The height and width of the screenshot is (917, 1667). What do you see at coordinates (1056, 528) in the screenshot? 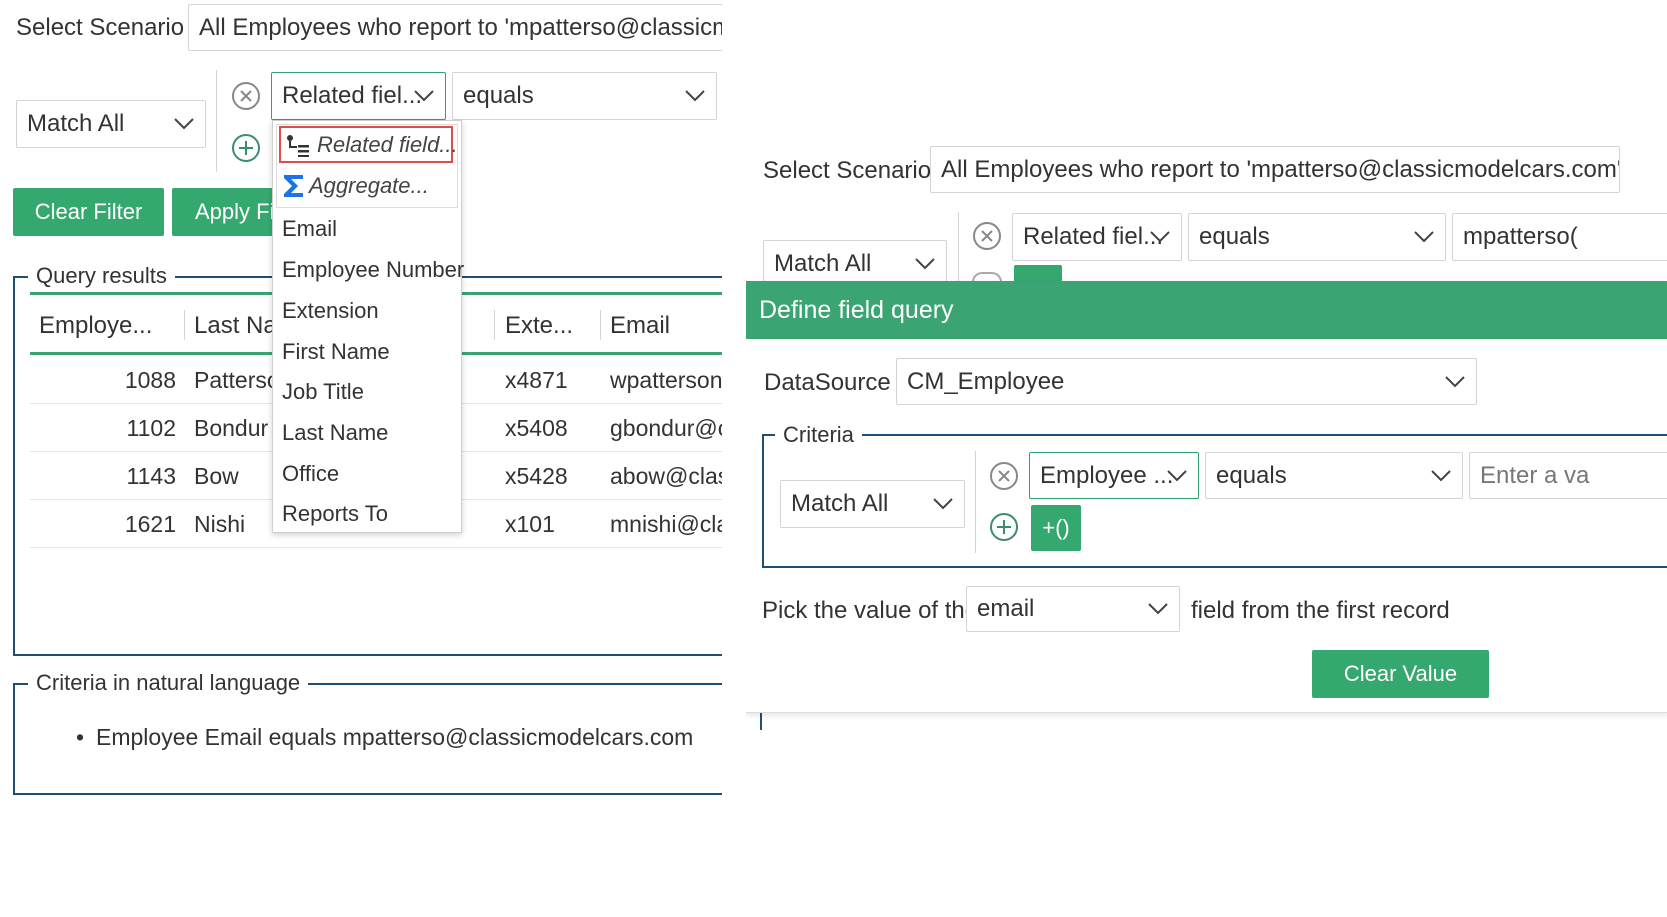
I see `add-group-button: +()` at bounding box center [1056, 528].